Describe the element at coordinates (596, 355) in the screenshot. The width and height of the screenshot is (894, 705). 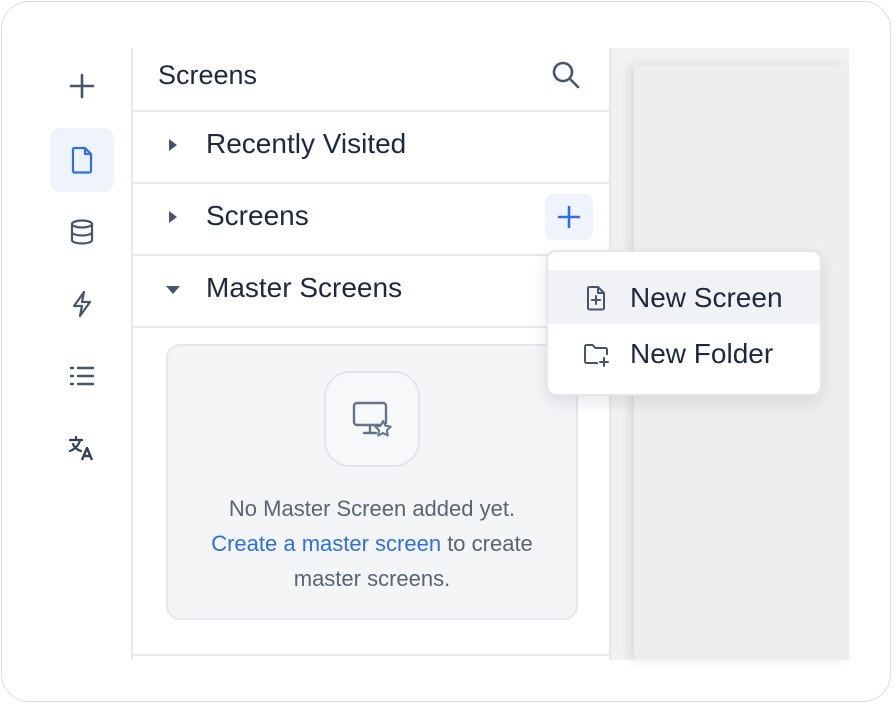
I see `folder-plus-icon` at that location.